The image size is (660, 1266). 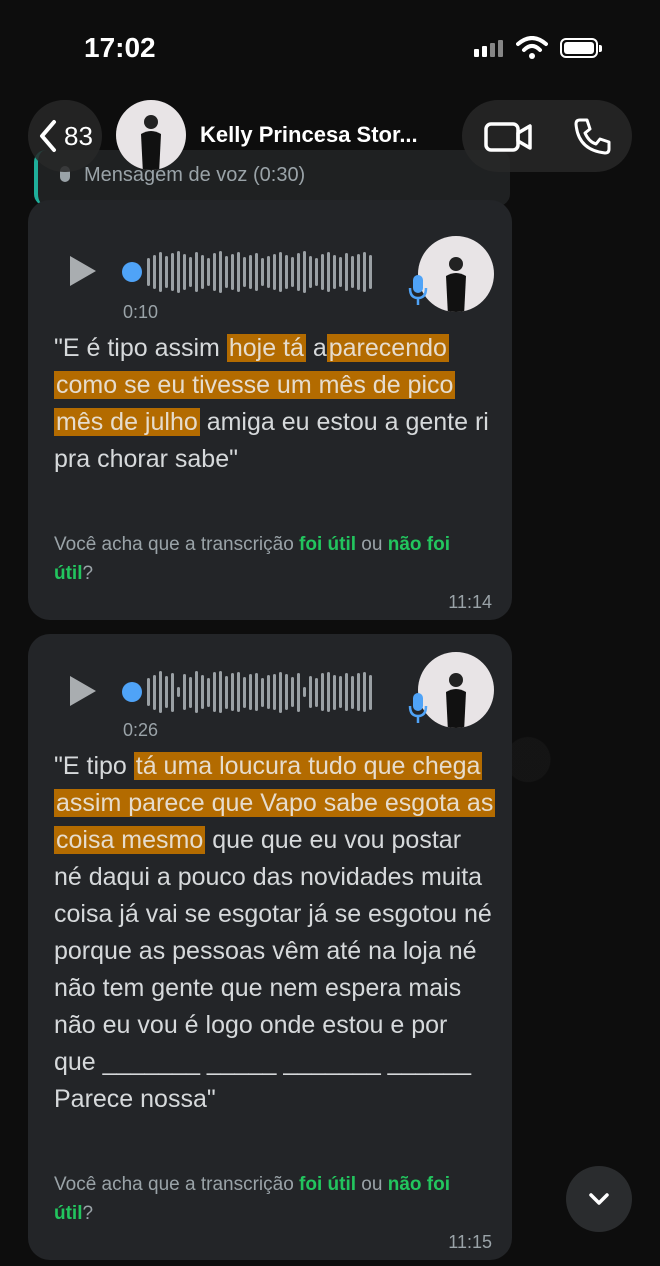 I want to click on video-call-icon, so click(x=509, y=136).